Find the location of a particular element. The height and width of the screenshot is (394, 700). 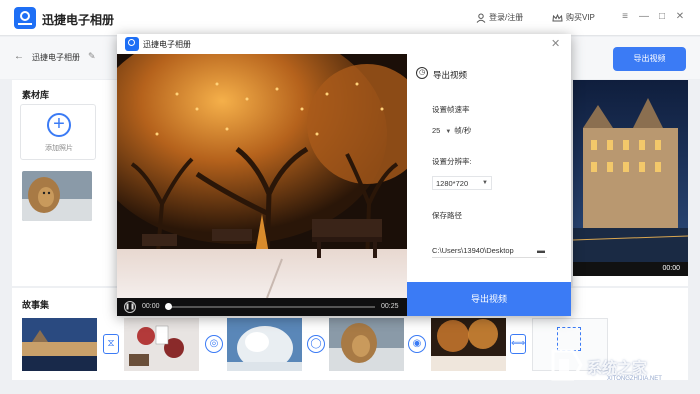

edit-icon: ✎ is located at coordinates (92, 56).